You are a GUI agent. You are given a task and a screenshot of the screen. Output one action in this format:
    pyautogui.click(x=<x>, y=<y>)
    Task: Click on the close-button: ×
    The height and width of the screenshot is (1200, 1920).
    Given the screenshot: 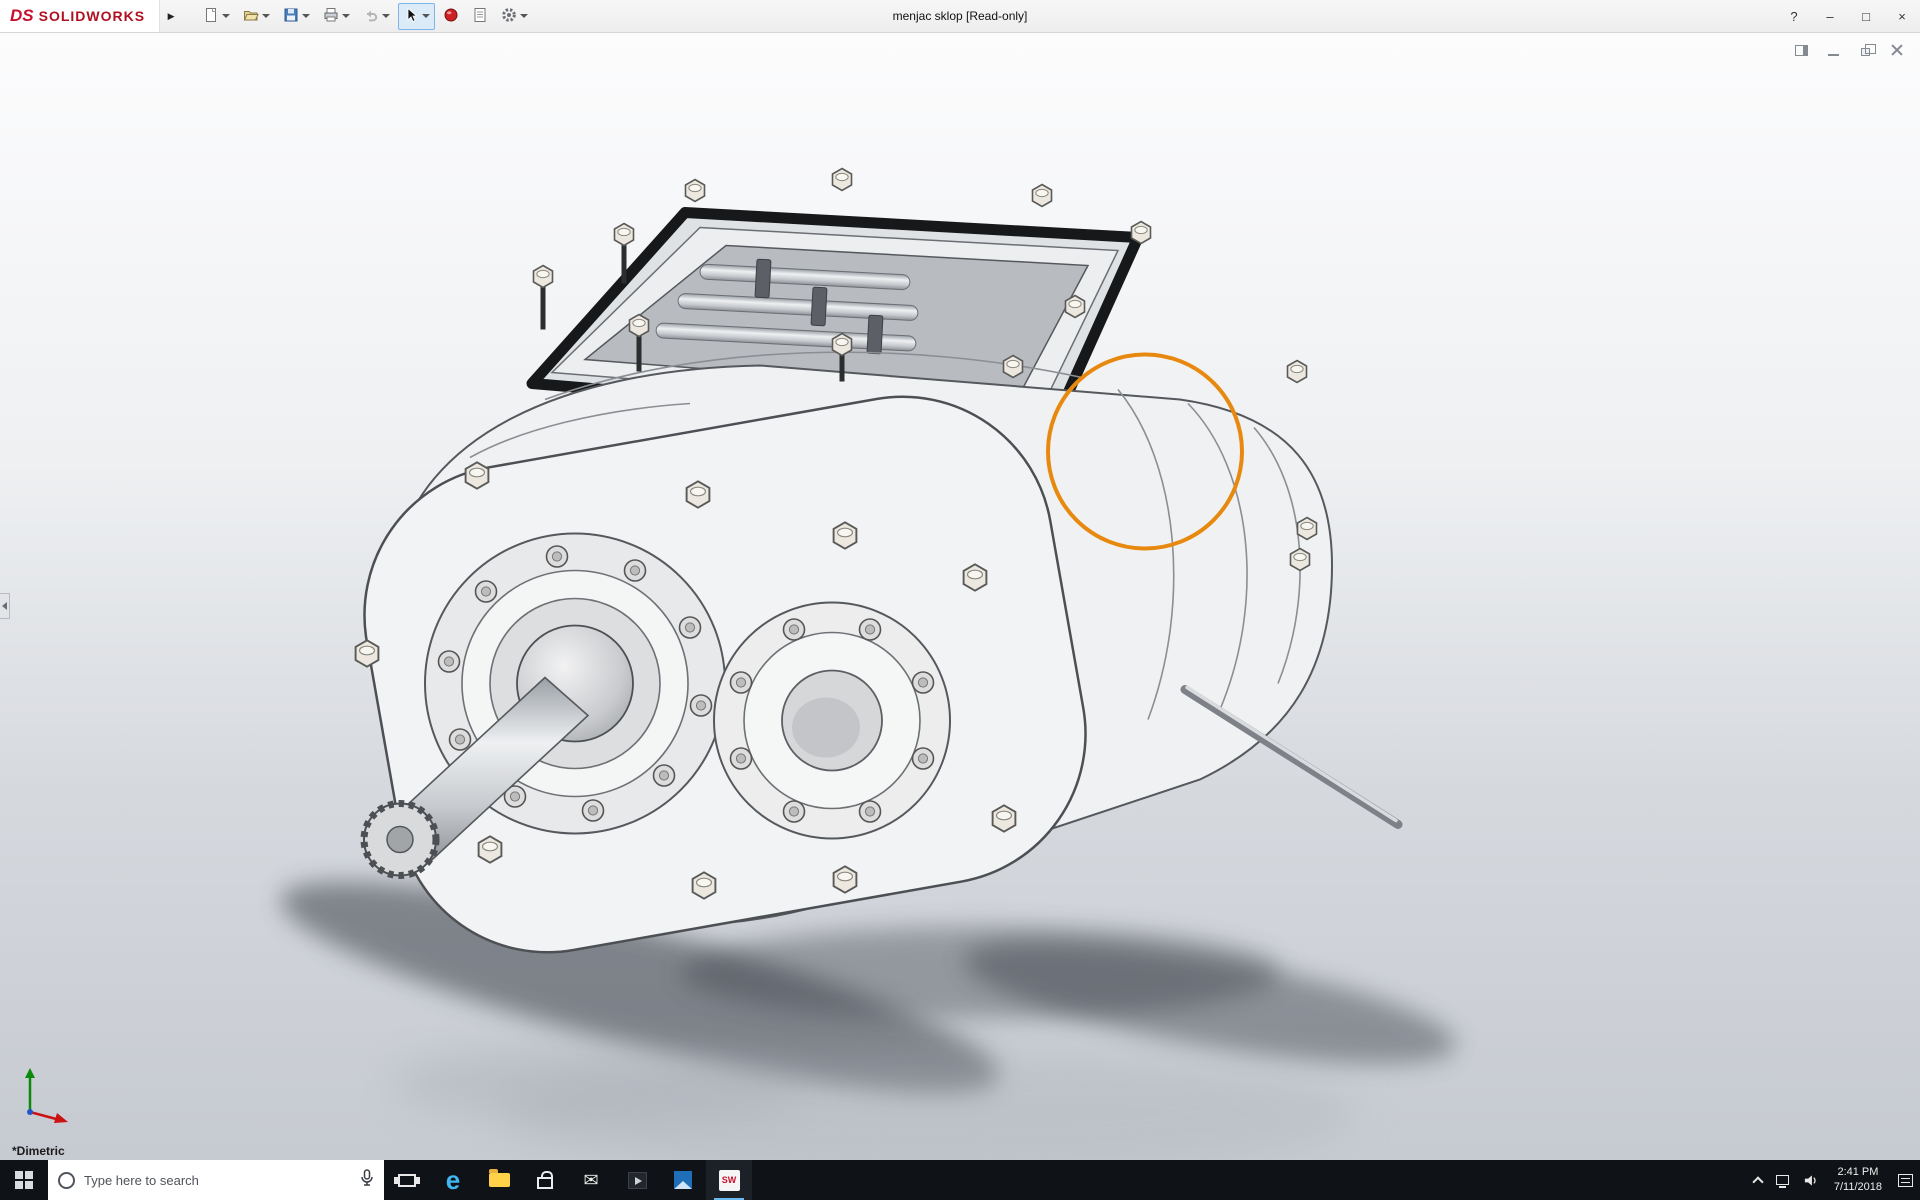 What is the action you would take?
    pyautogui.click(x=1902, y=16)
    